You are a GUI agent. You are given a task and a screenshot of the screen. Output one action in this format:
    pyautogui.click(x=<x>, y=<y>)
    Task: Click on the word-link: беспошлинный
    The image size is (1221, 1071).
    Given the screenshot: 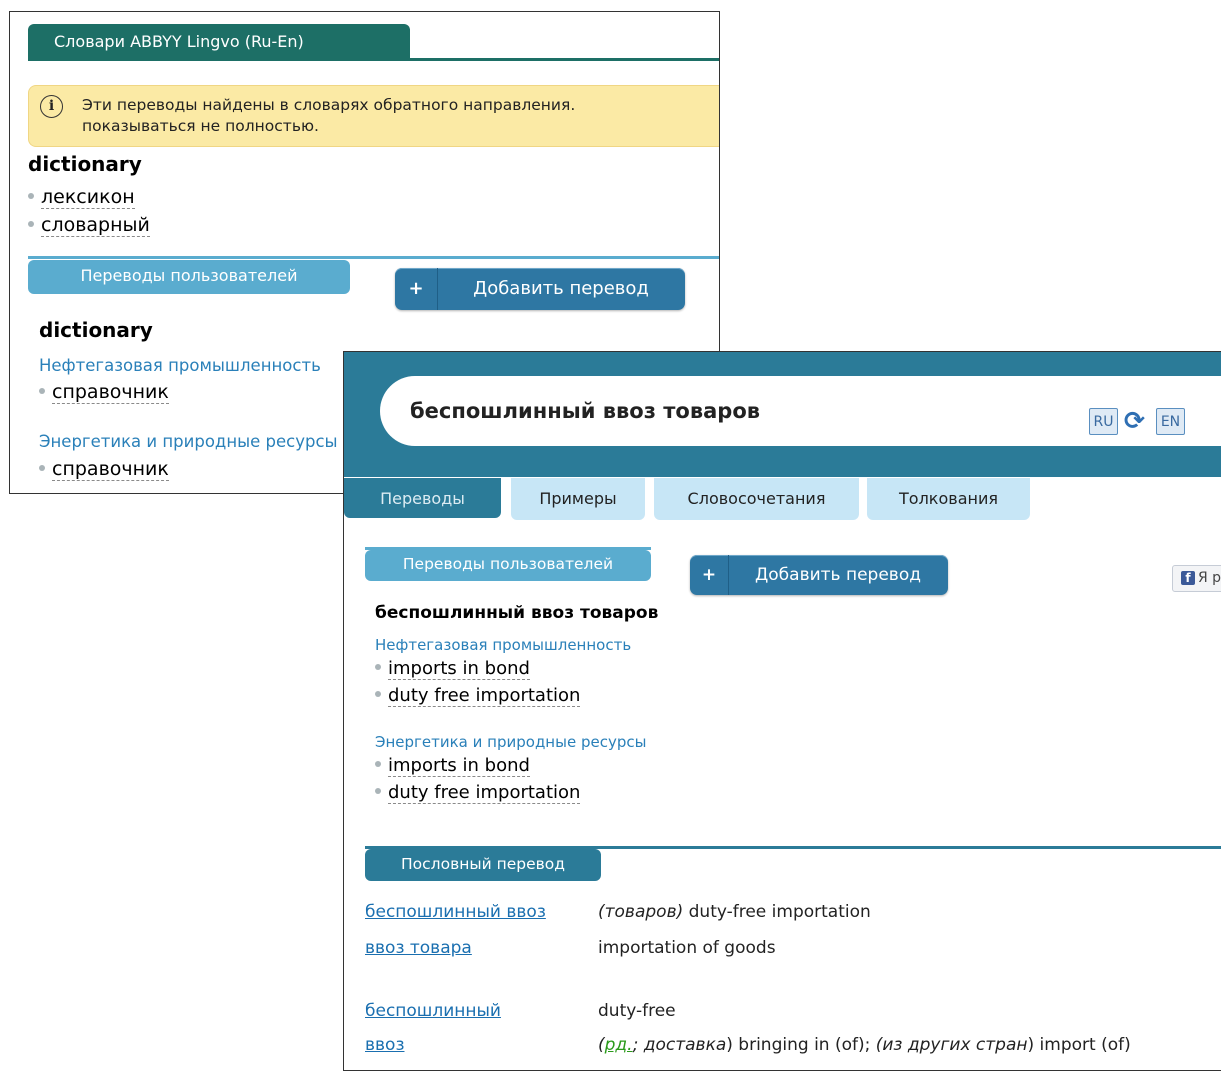 What is the action you would take?
    pyautogui.click(x=433, y=1011)
    